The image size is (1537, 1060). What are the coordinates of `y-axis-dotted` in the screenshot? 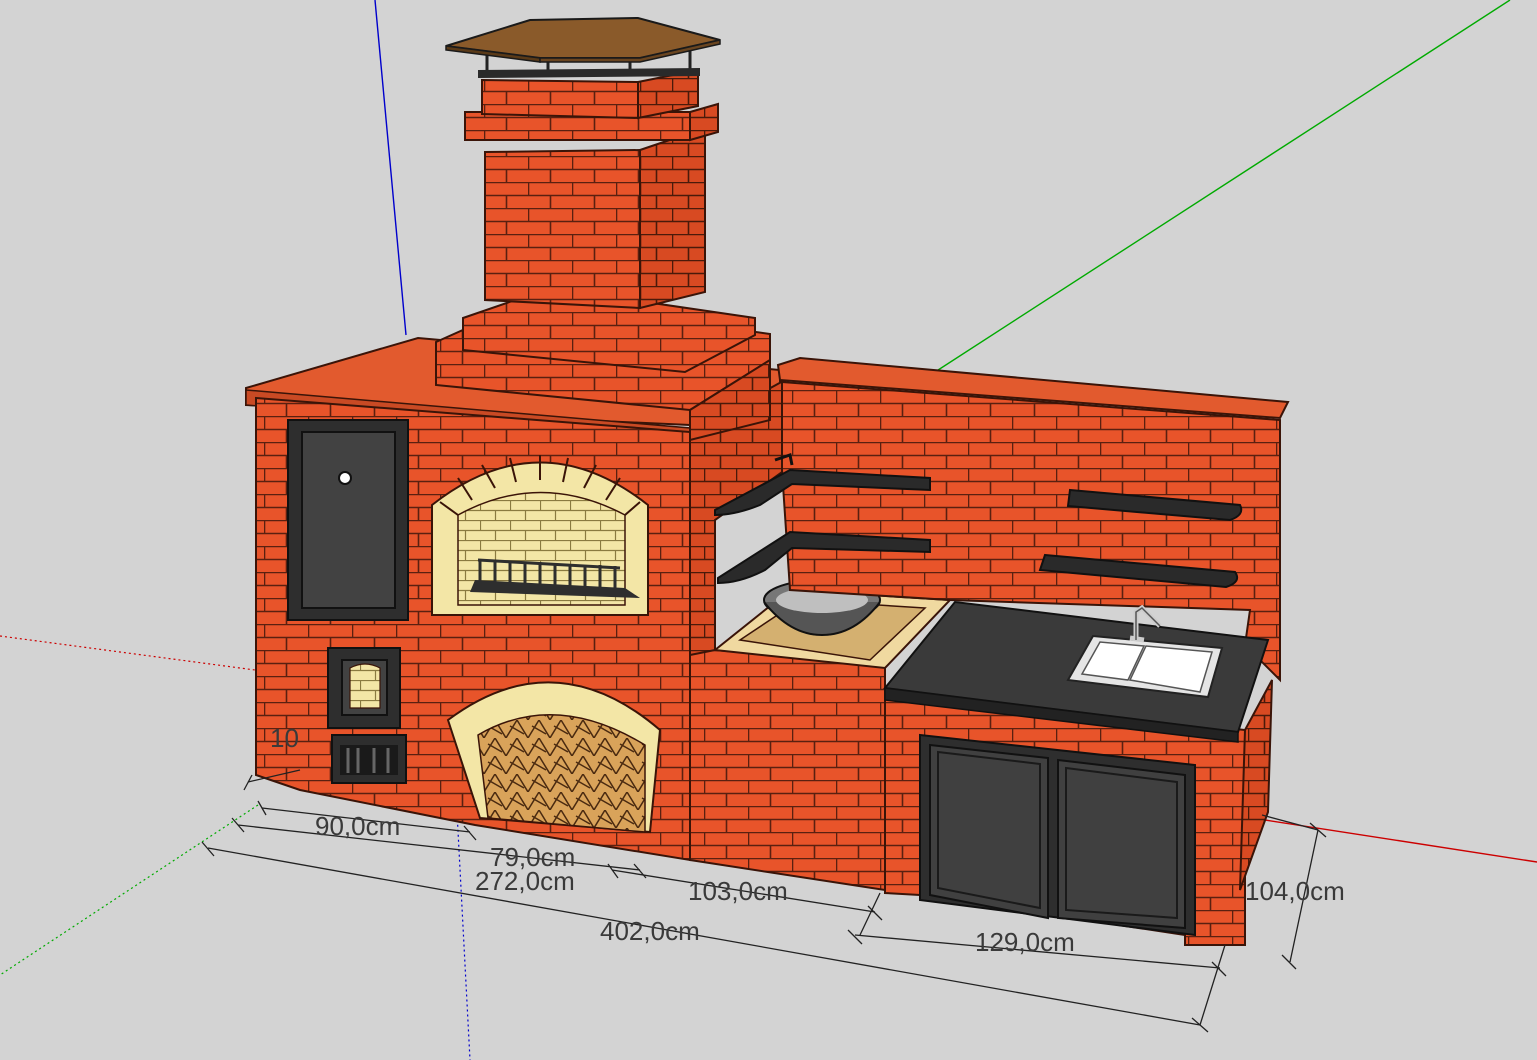 It's located at (129, 890).